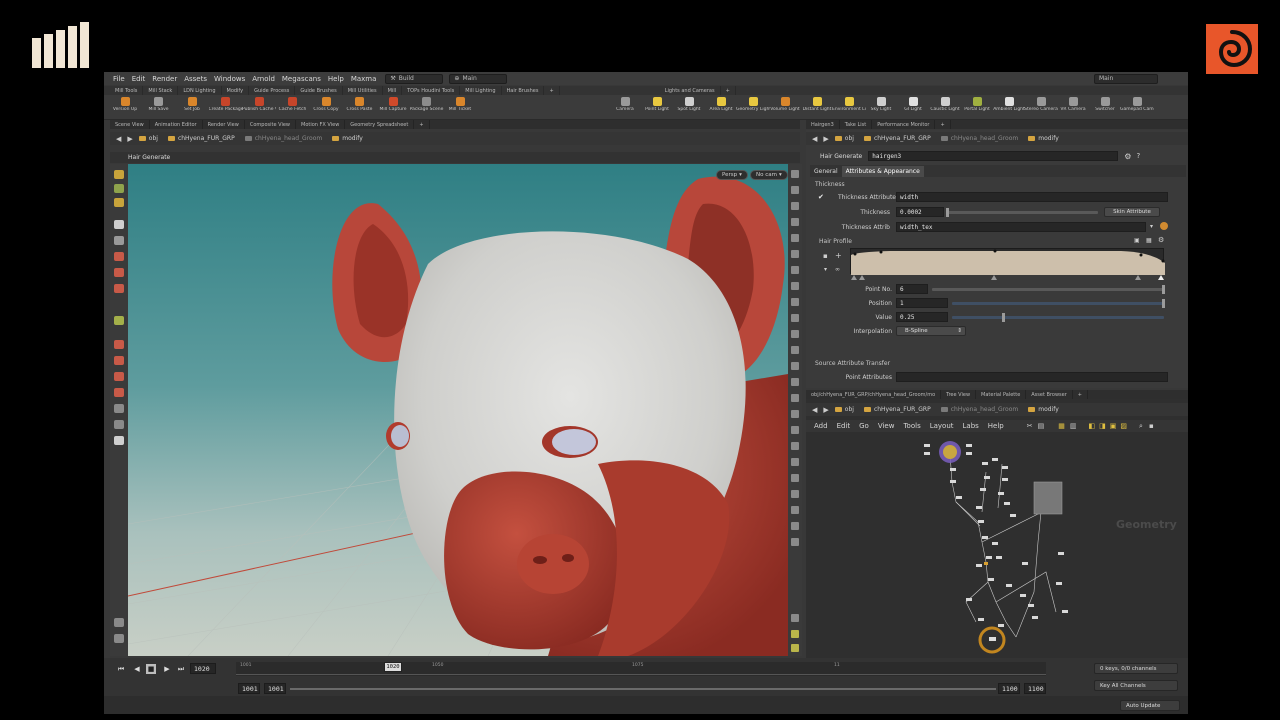 The image size is (1280, 720). What do you see at coordinates (1161, 240) in the screenshot?
I see `gear-icon: ⚙` at bounding box center [1161, 240].